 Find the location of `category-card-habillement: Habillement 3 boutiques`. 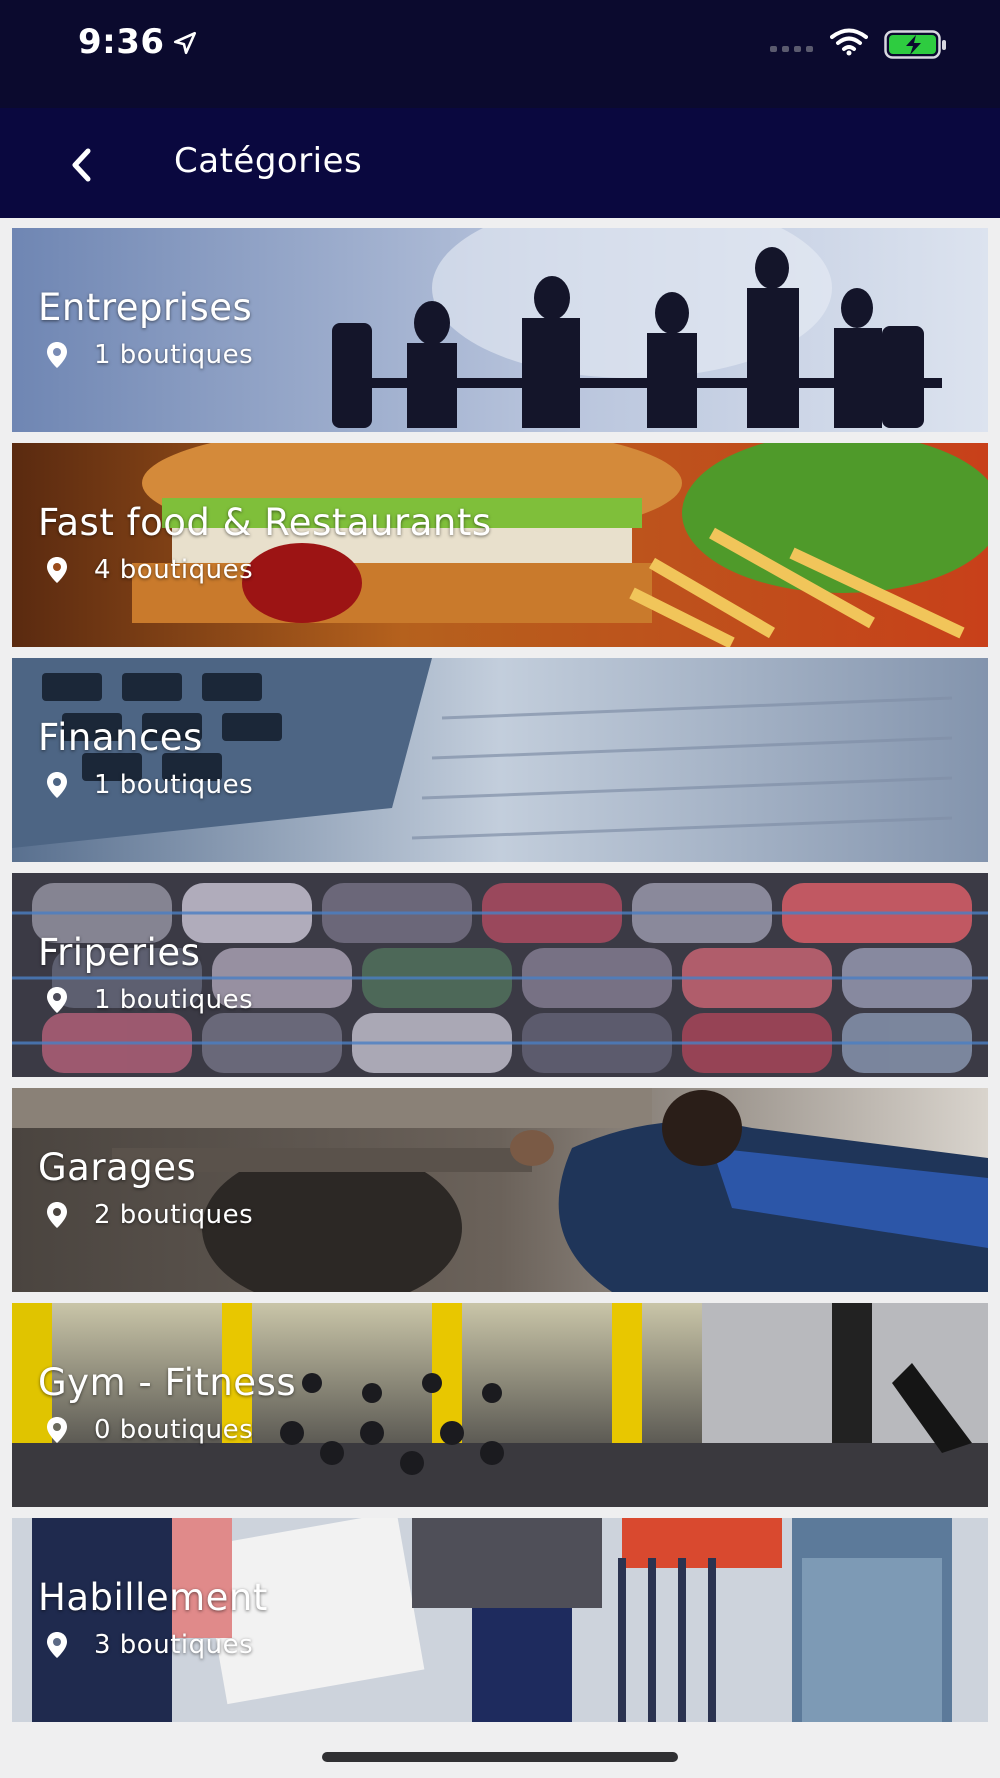

category-card-habillement: Habillement 3 boutiques is located at coordinates (500, 1620).